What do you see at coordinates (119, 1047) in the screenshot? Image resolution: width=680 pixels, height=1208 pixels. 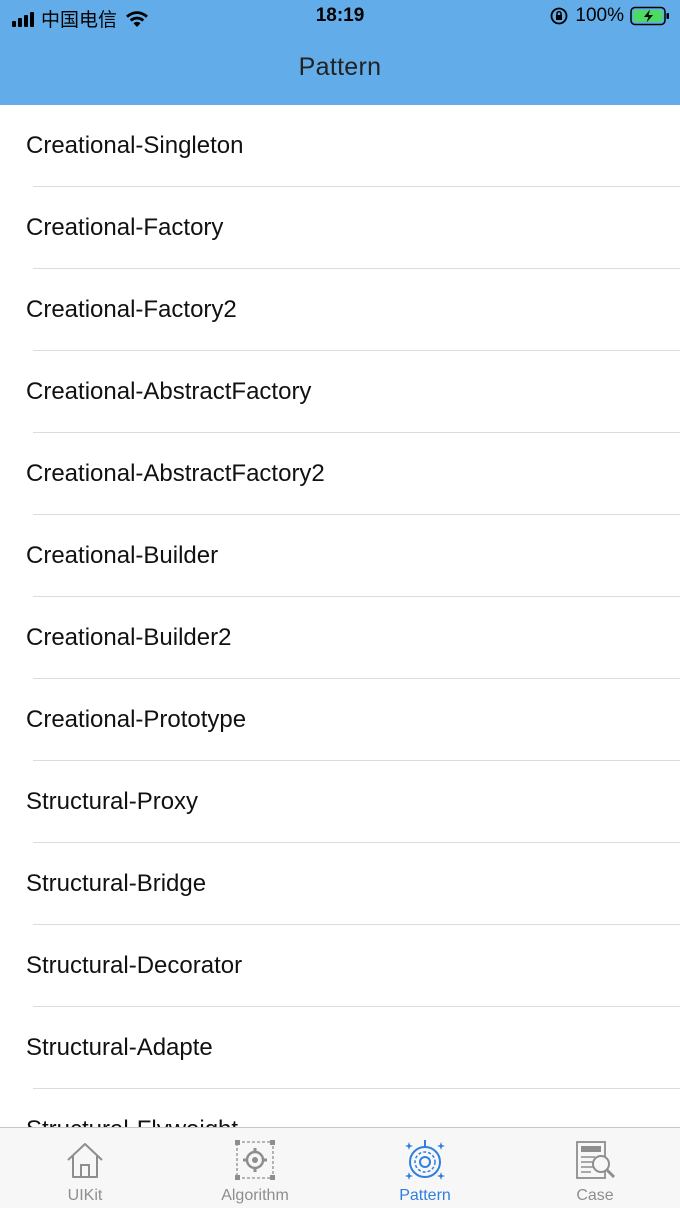 I see `list-item-label: Structural-Adapte` at bounding box center [119, 1047].